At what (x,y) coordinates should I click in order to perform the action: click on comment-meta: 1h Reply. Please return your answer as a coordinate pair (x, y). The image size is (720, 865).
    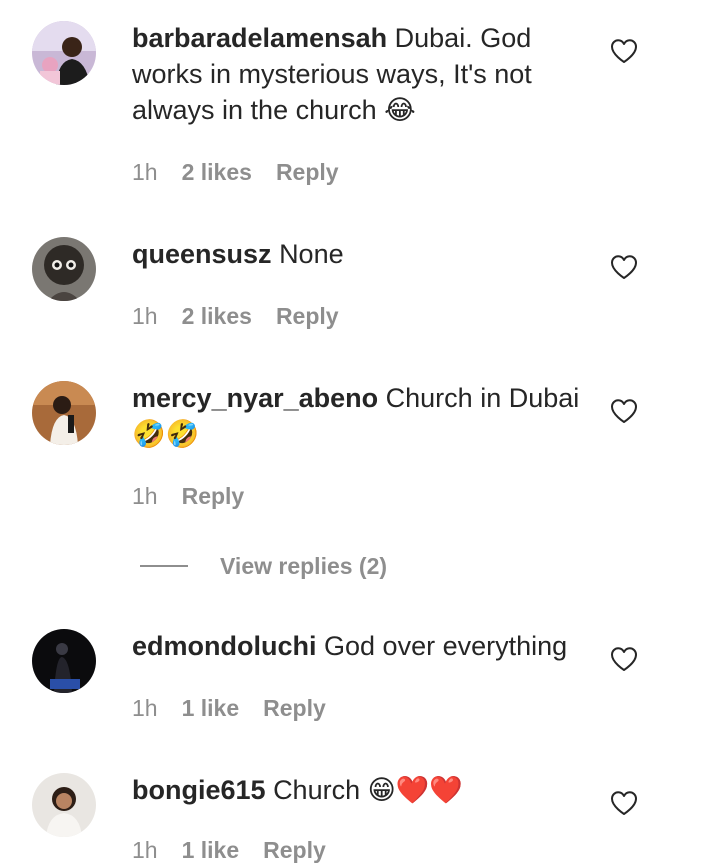
    Looking at the image, I should click on (188, 496).